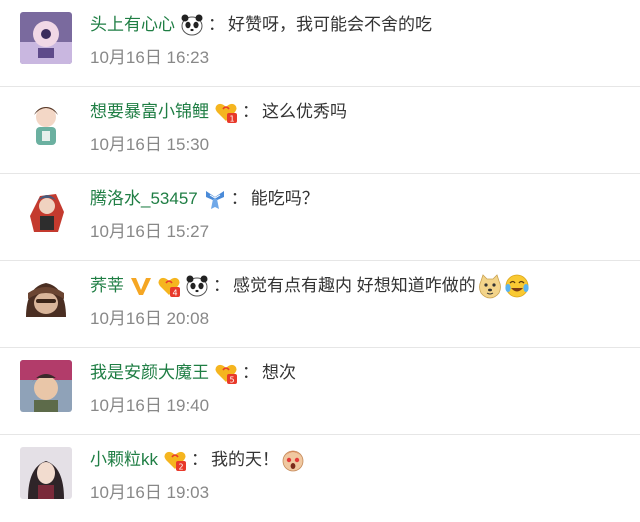 This screenshot has width=640, height=522. Describe the element at coordinates (149, 112) in the screenshot. I see `username: 想要暴富小锦鲤` at that location.